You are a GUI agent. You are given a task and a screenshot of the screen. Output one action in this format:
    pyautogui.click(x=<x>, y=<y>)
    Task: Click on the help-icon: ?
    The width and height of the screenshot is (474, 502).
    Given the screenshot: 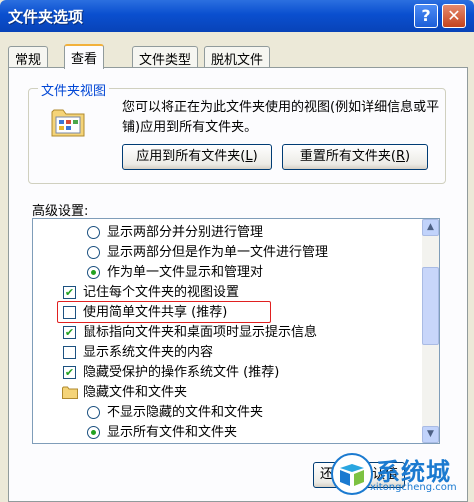 What is the action you would take?
    pyautogui.click(x=426, y=15)
    